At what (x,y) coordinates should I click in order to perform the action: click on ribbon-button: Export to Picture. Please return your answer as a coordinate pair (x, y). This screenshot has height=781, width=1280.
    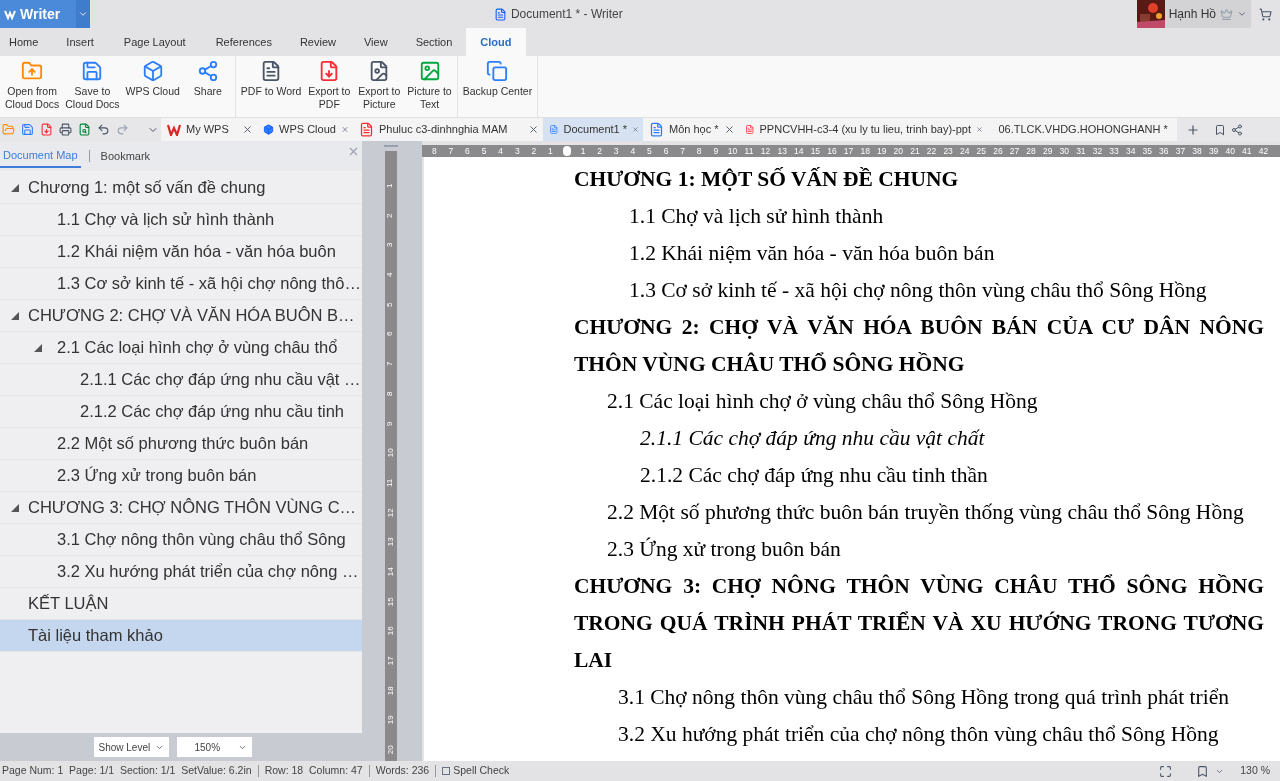
    Looking at the image, I should click on (379, 85).